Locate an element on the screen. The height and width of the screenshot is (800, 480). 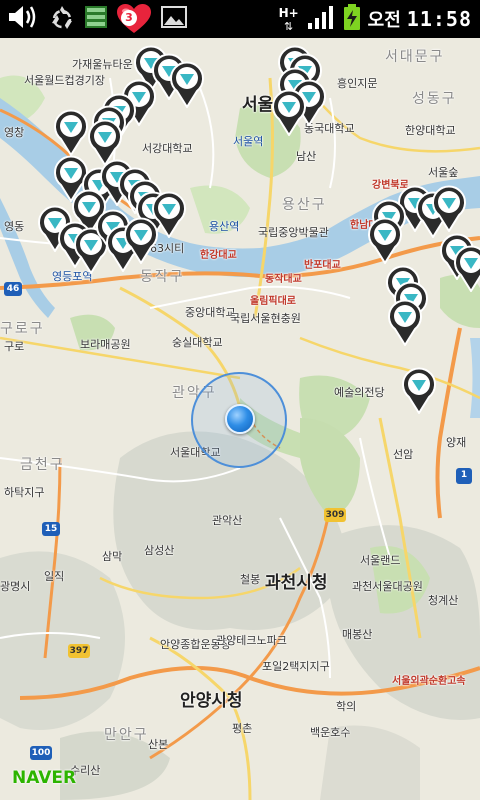
place-label: 서울월드컵경기장 is located at coordinates (64, 80).